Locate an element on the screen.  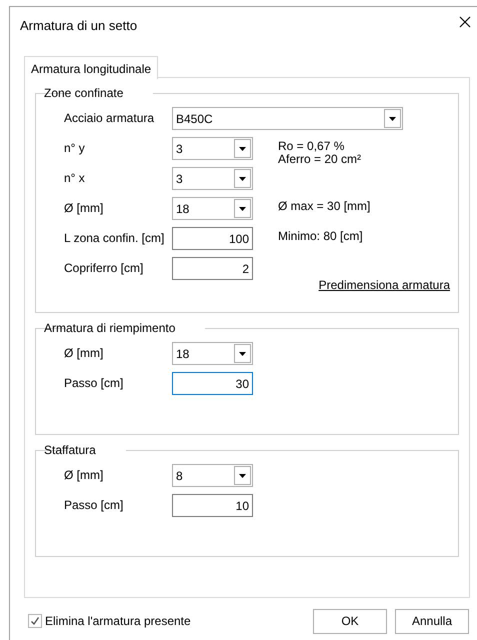
input-field: 2 is located at coordinates (212, 268).